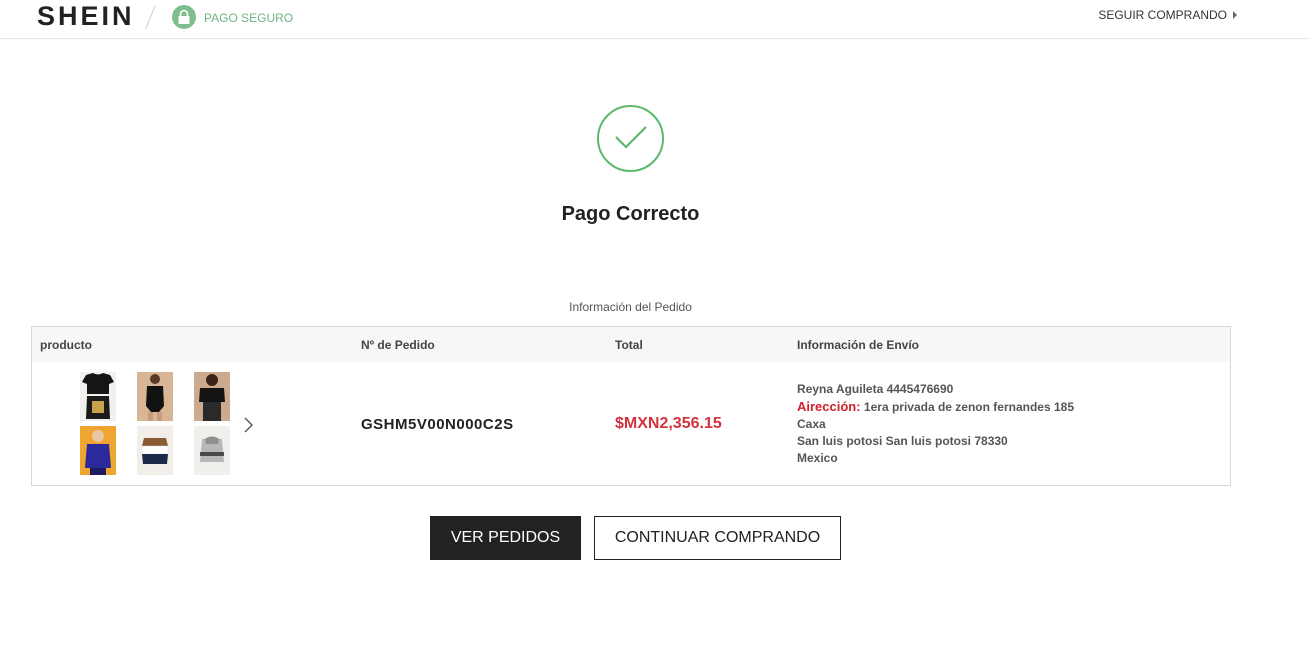 The height and width of the screenshot is (657, 1309). Describe the element at coordinates (165, 424) in the screenshot. I see `product-thumbnails` at that location.